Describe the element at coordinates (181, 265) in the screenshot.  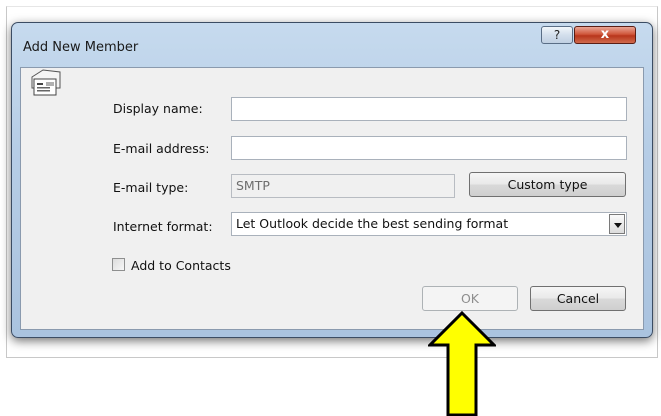
I see `add-to-contacts-label: Add to Contacts` at that location.